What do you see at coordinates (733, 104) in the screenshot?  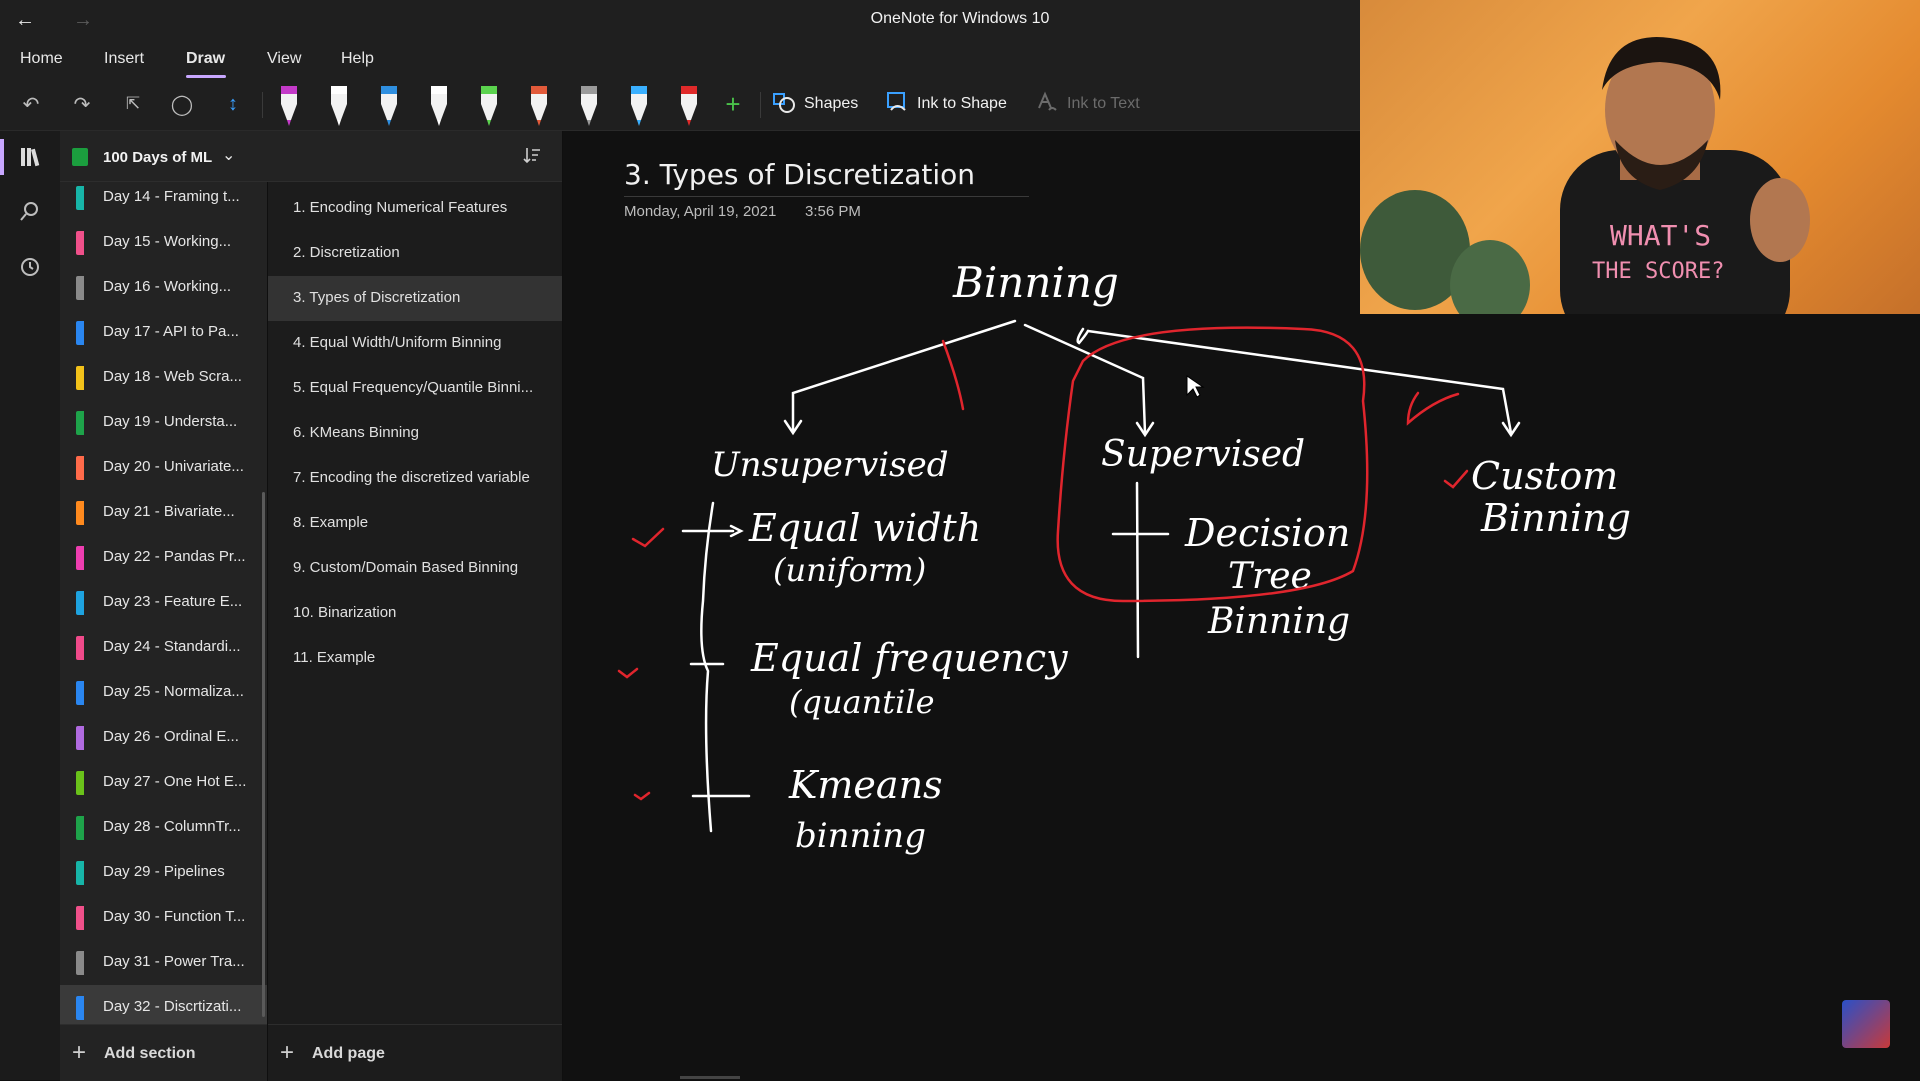 I see `add-pen-icon: +` at bounding box center [733, 104].